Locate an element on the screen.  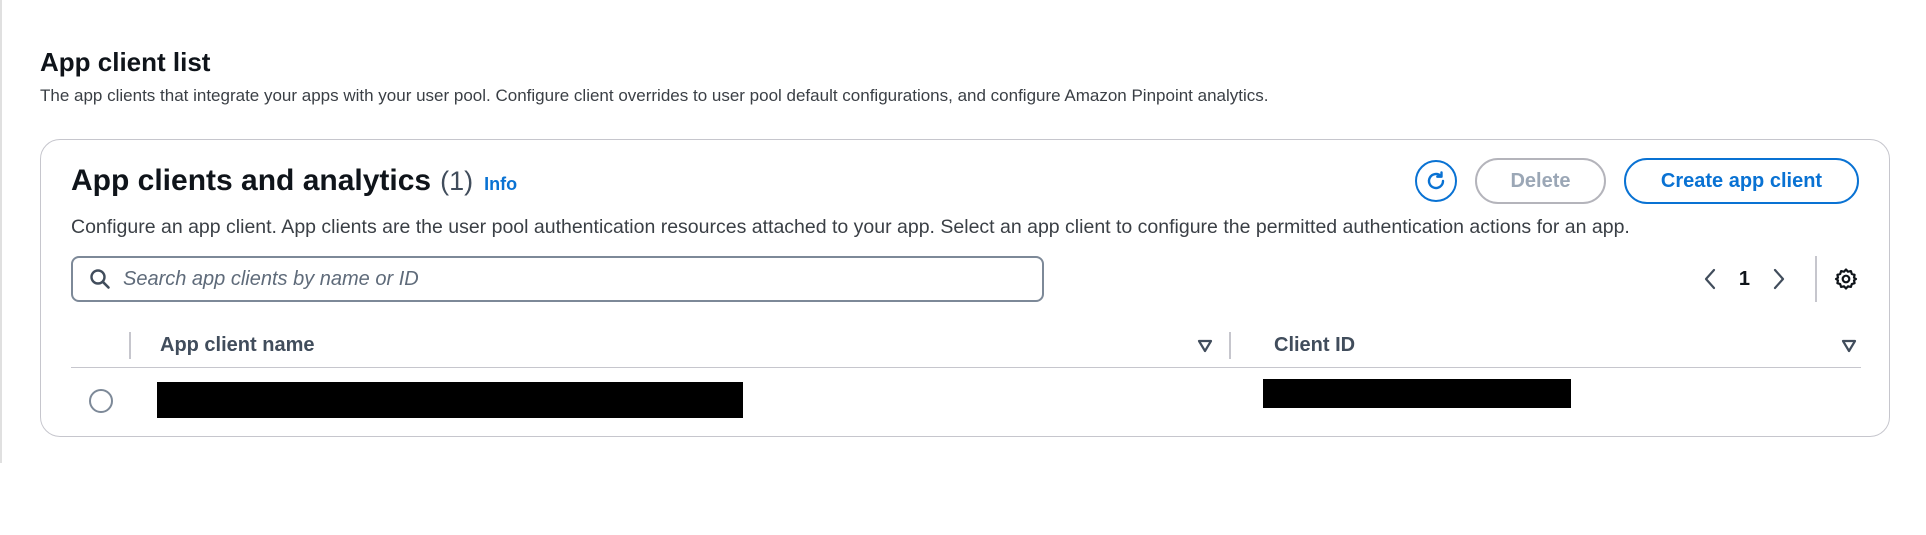
delete-button: Delete is located at coordinates (1540, 181).